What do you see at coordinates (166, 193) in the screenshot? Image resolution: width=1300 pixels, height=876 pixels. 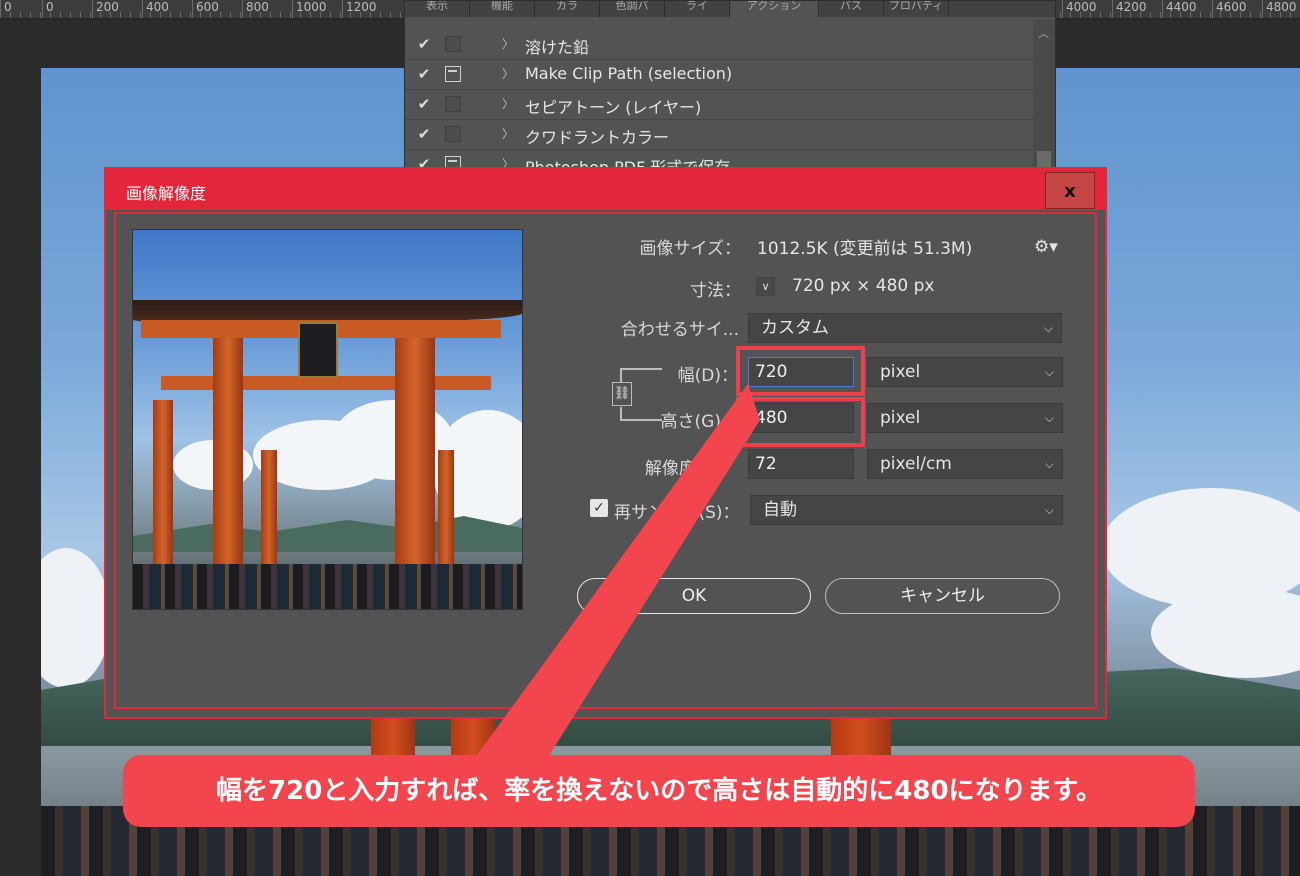 I see `dialog-title: 画像解像度` at bounding box center [166, 193].